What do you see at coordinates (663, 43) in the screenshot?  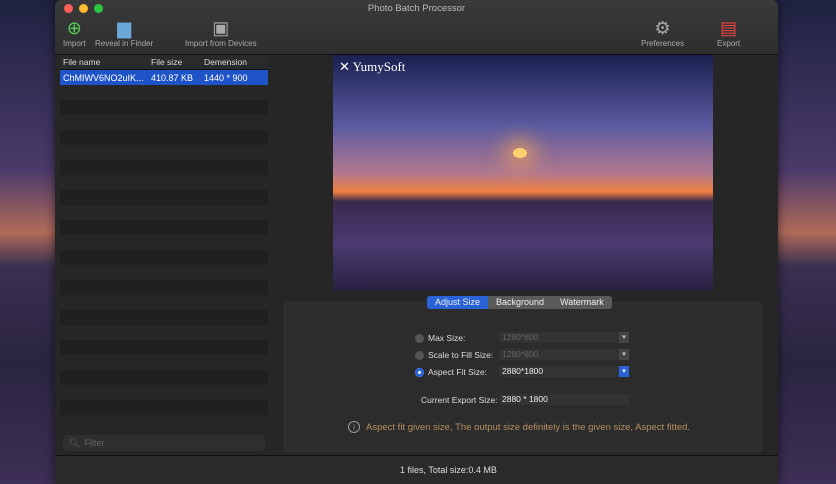 I see `preferences-label: Preferences` at bounding box center [663, 43].